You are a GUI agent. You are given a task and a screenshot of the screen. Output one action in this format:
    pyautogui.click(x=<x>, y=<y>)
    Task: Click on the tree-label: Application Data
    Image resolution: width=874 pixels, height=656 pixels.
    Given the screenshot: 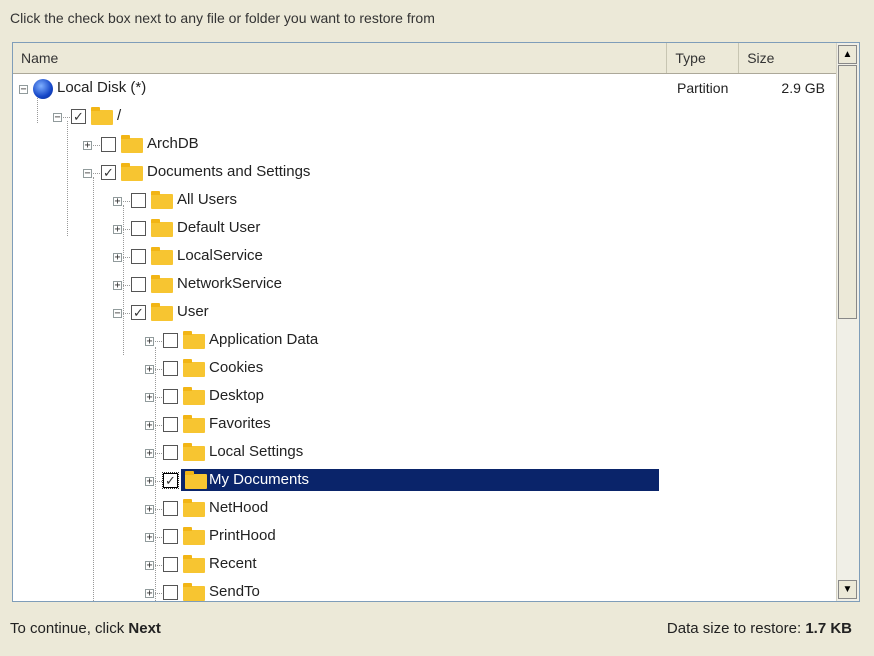 What is the action you would take?
    pyautogui.click(x=263, y=340)
    